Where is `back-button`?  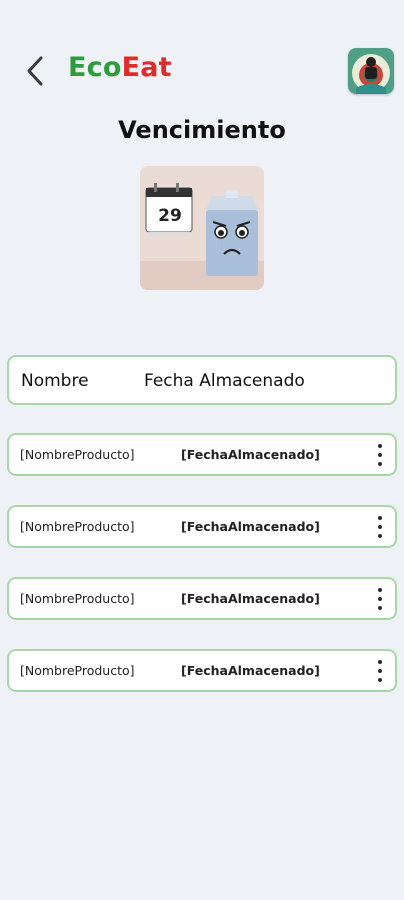 back-button is located at coordinates (35, 71).